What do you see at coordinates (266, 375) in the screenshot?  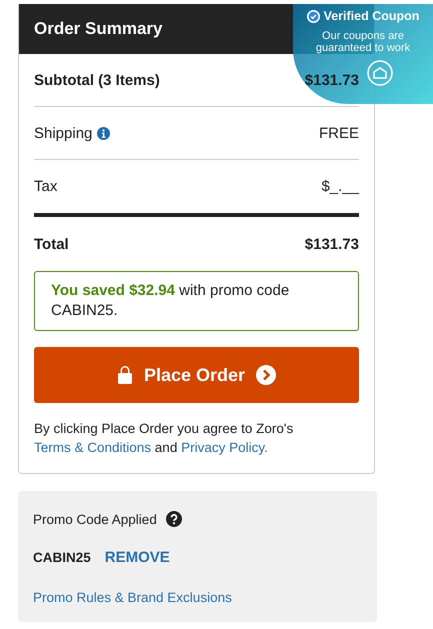 I see `chevron-circle-icon` at bounding box center [266, 375].